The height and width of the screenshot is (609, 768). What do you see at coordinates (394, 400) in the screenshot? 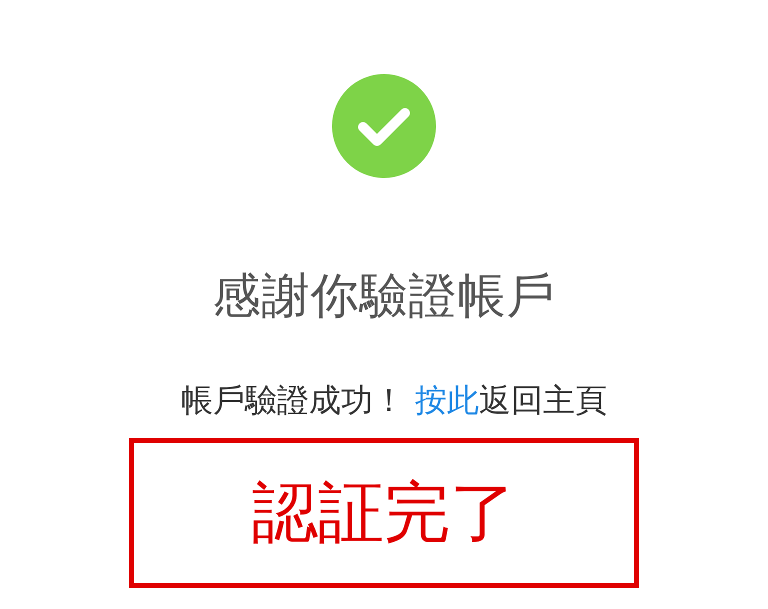
I see `success-message: 帳戶驗證成功！ 按此返回主頁` at bounding box center [394, 400].